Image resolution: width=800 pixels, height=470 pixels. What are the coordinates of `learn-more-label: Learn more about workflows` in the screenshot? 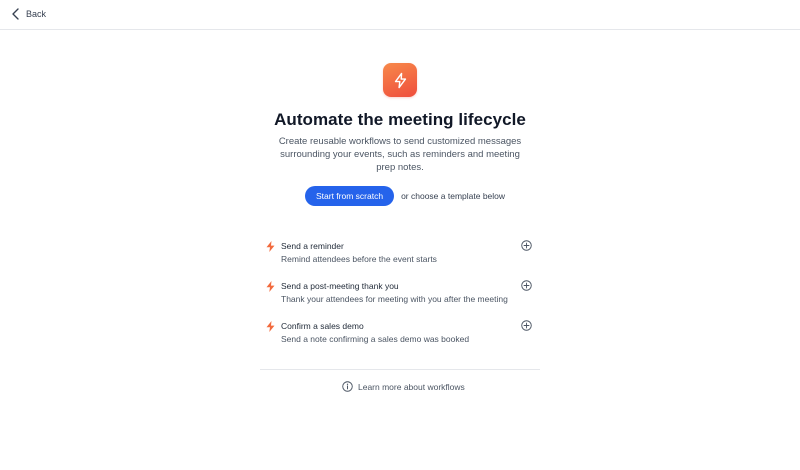 It's located at (411, 386).